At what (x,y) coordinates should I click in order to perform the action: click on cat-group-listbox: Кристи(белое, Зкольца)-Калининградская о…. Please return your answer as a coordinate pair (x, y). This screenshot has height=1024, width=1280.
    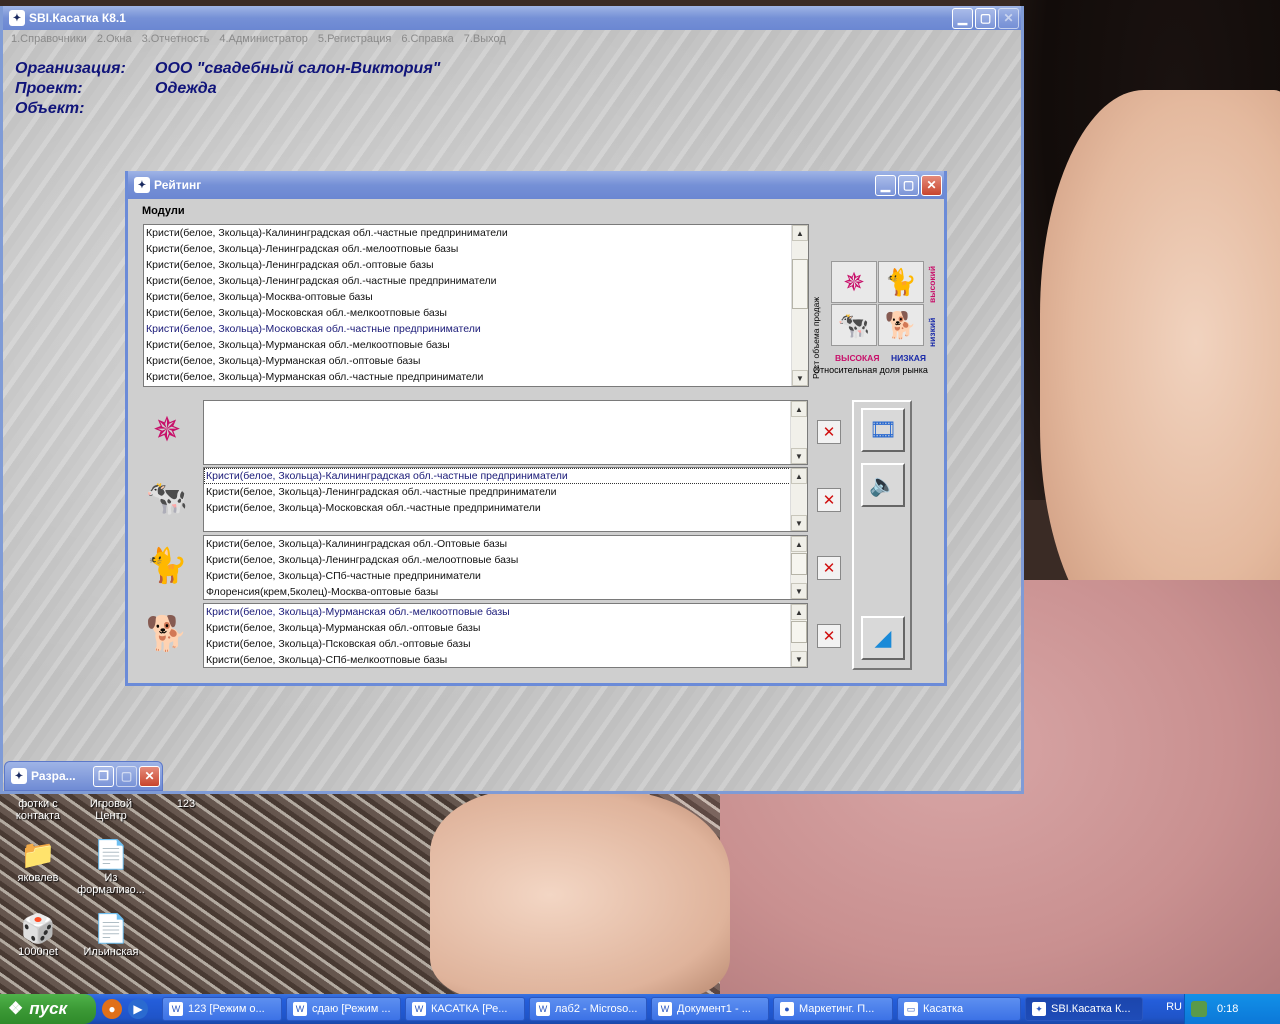
    Looking at the image, I should click on (505, 567).